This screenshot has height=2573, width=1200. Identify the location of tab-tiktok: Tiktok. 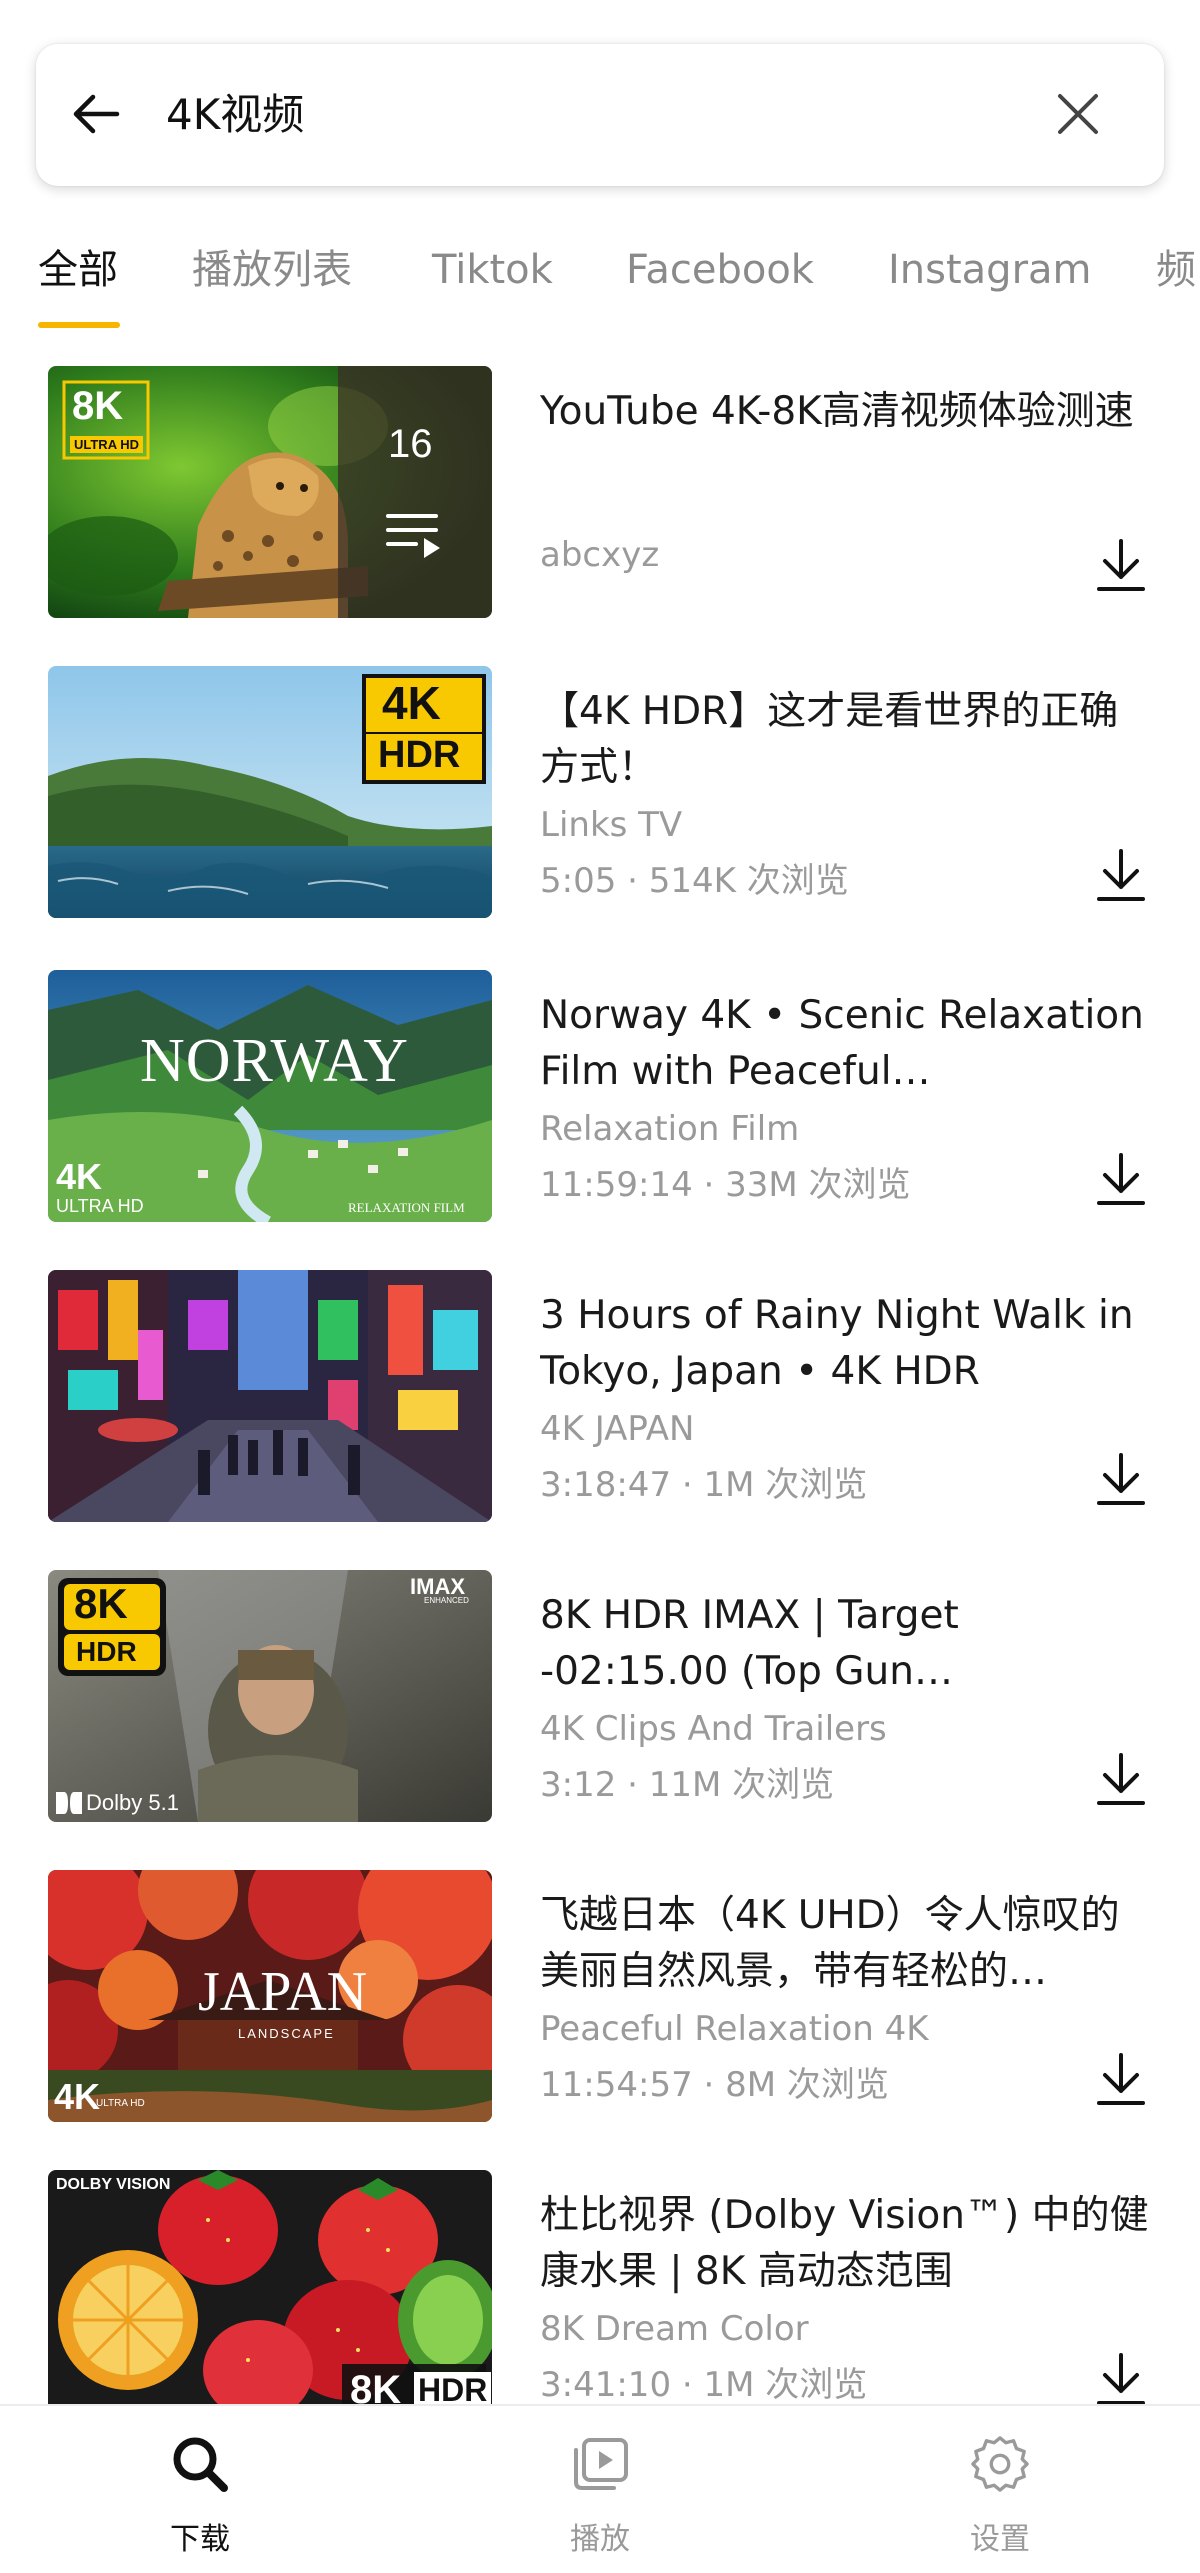
(492, 270).